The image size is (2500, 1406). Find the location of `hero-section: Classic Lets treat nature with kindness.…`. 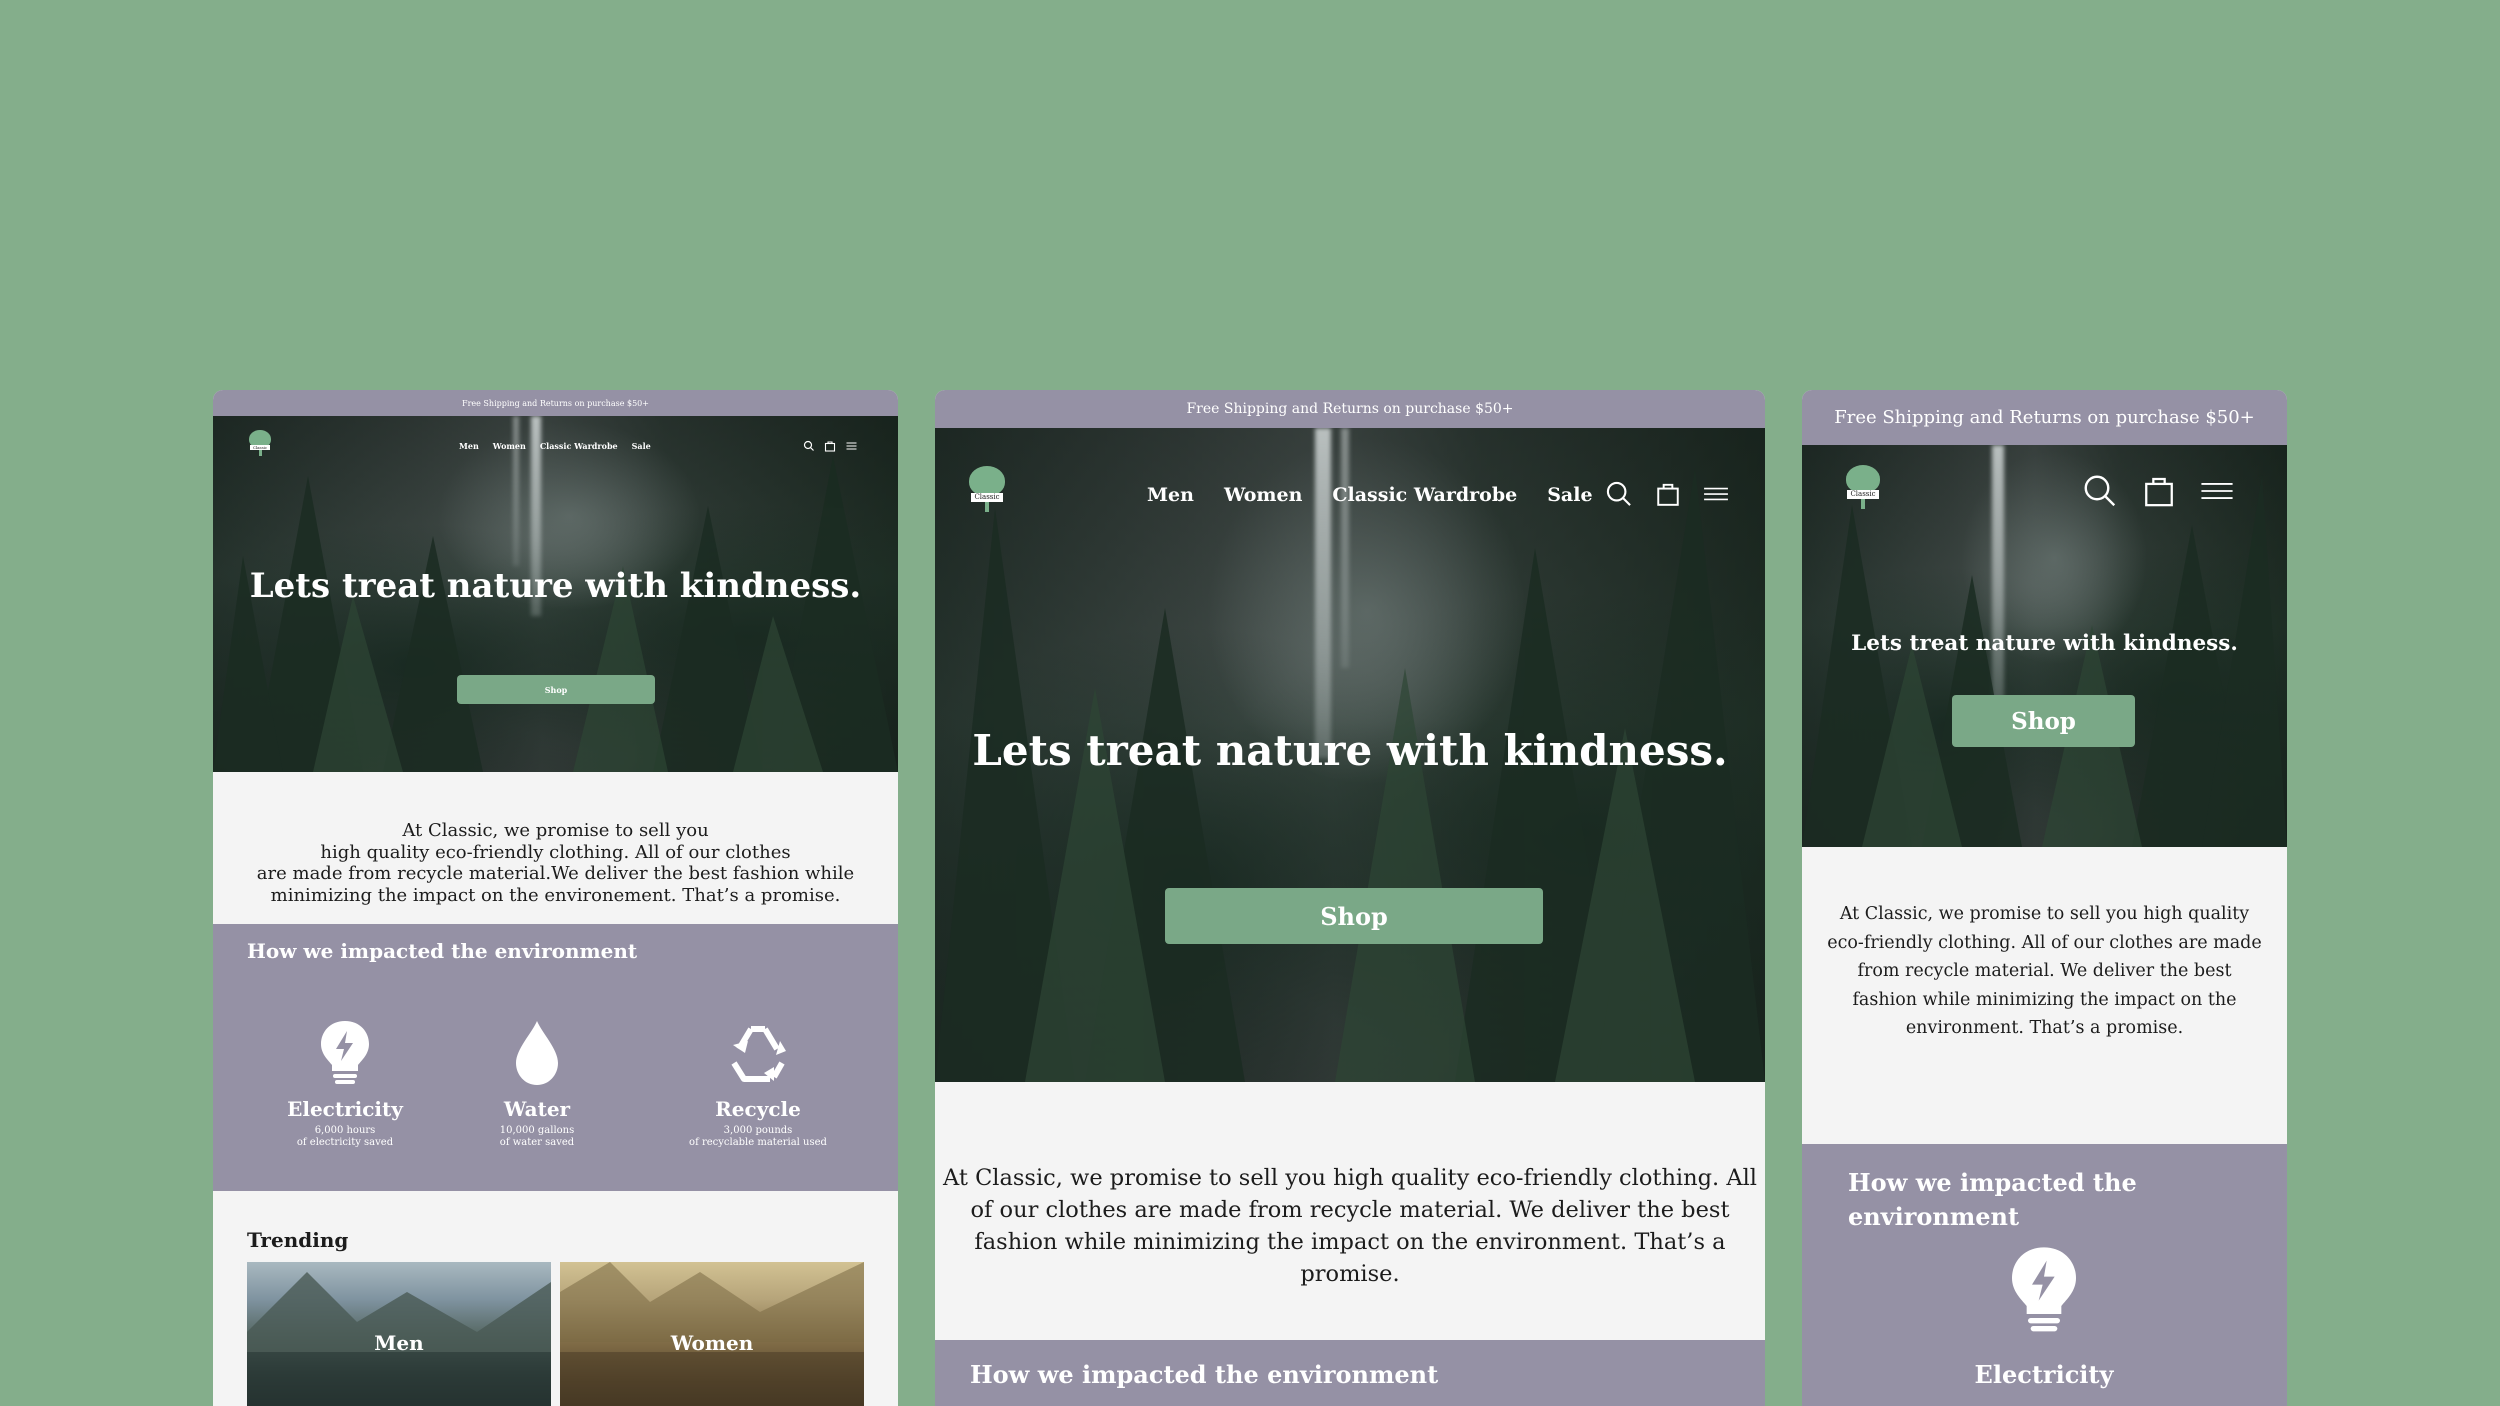

hero-section: Classic Lets treat nature with kindness.… is located at coordinates (2044, 646).